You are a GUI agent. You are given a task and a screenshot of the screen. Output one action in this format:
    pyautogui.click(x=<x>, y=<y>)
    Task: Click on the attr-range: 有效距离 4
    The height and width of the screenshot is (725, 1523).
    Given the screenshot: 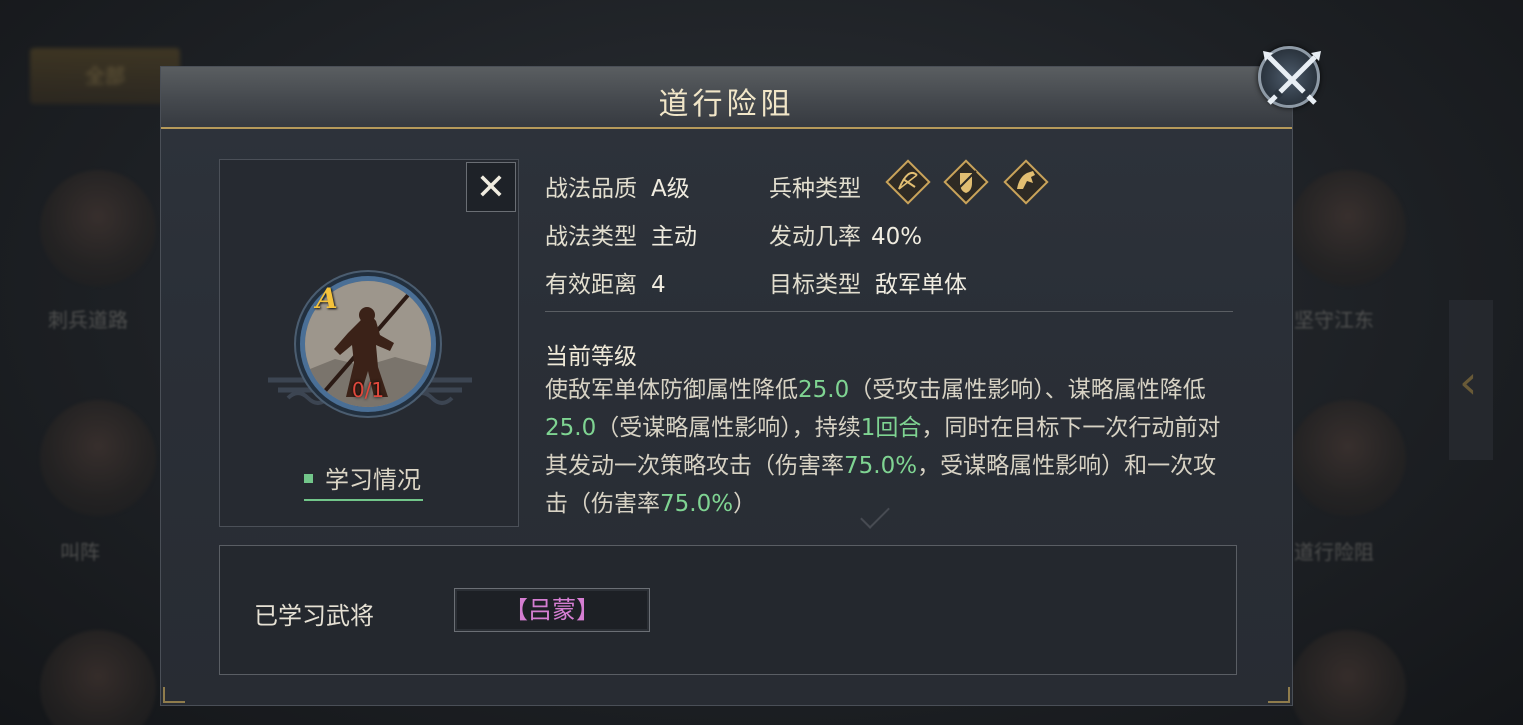 What is the action you would take?
    pyautogui.click(x=605, y=282)
    